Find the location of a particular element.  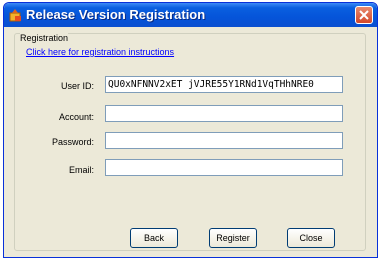

close-window-button is located at coordinates (364, 15).